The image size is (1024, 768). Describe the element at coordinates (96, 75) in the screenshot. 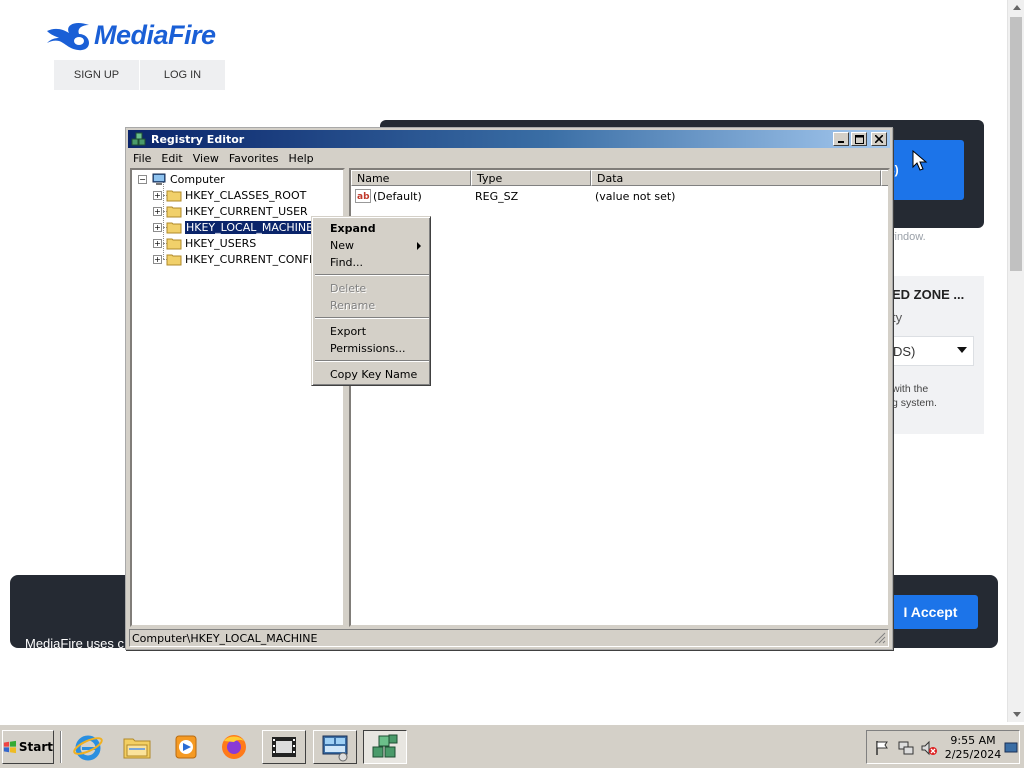

I see `sign-up-button: SIGN UP` at that location.